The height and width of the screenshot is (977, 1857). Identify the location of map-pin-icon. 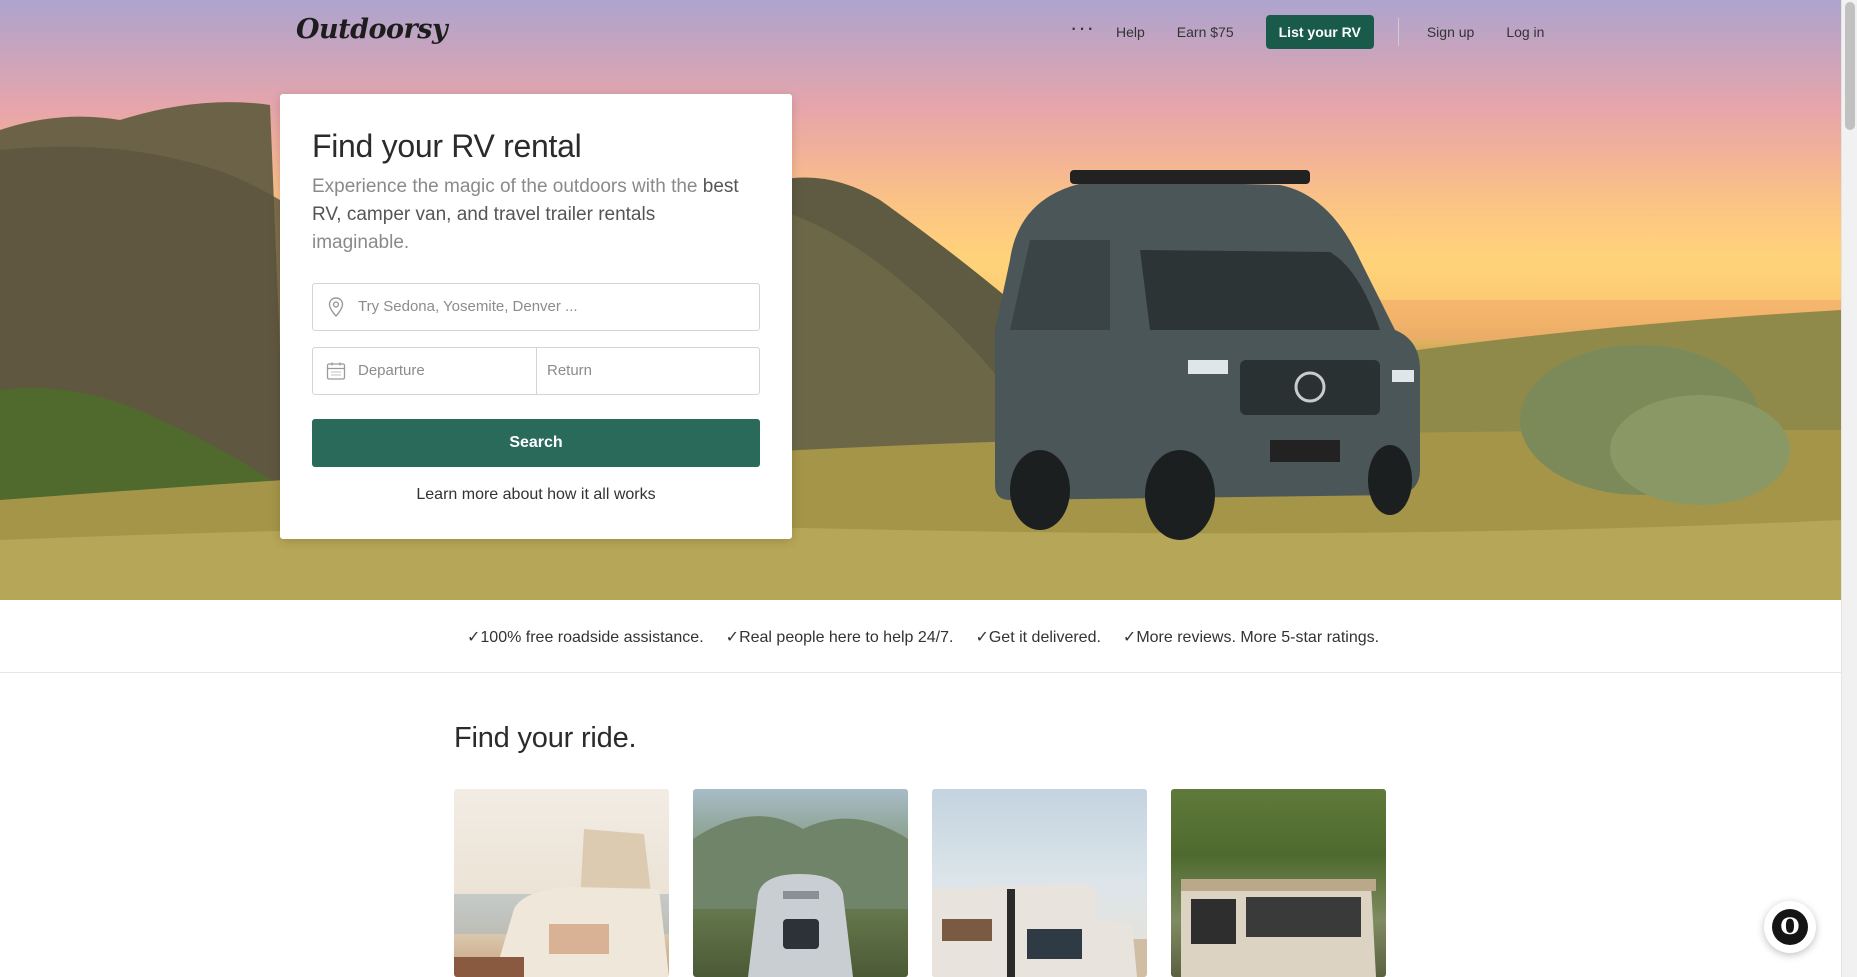
(336, 307).